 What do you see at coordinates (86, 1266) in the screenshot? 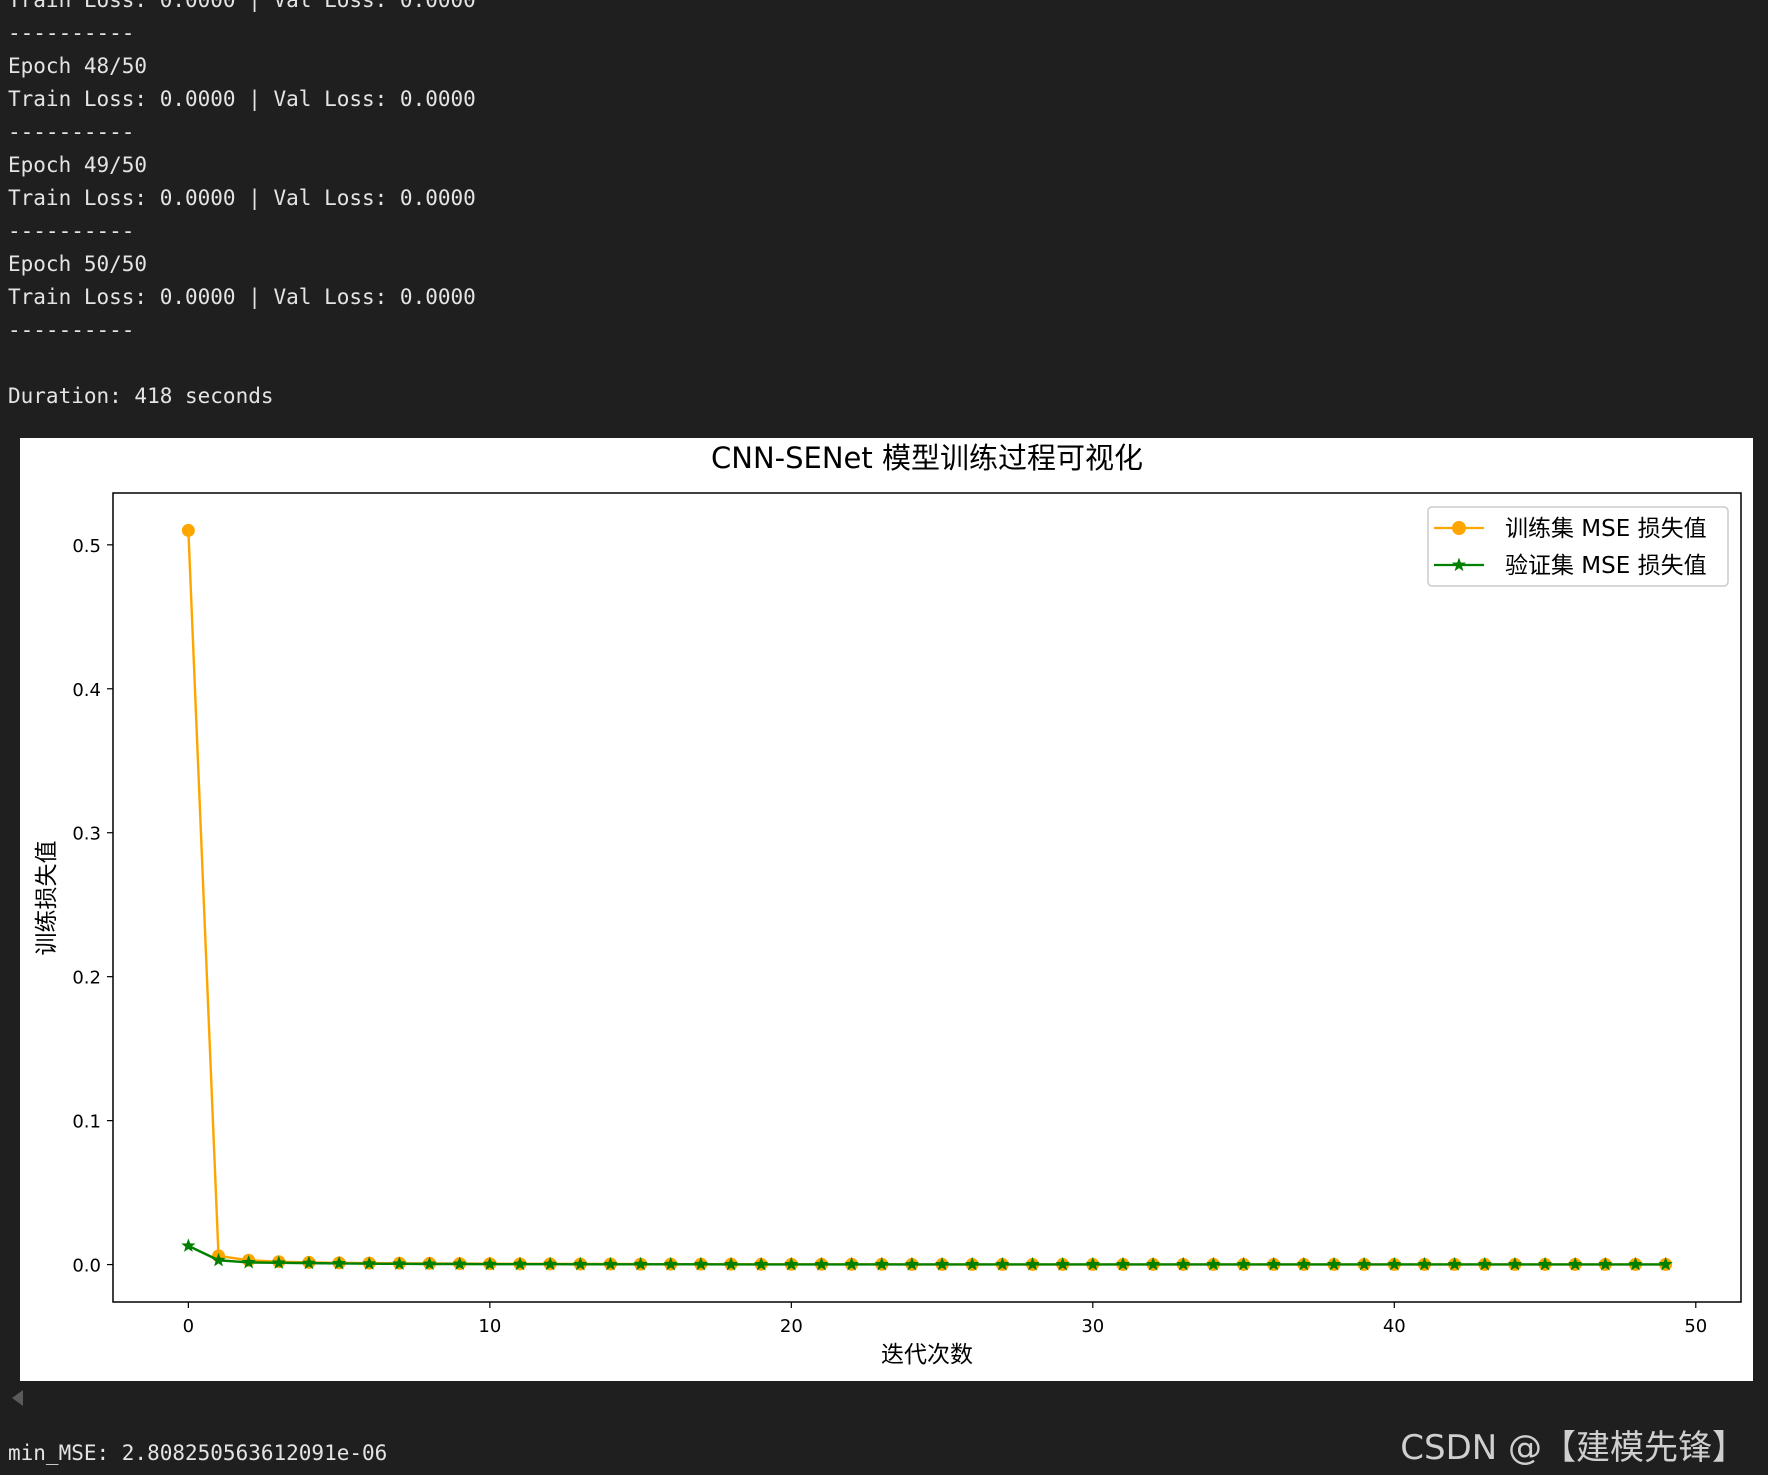
I see `y-tick-label: 0.0` at bounding box center [86, 1266].